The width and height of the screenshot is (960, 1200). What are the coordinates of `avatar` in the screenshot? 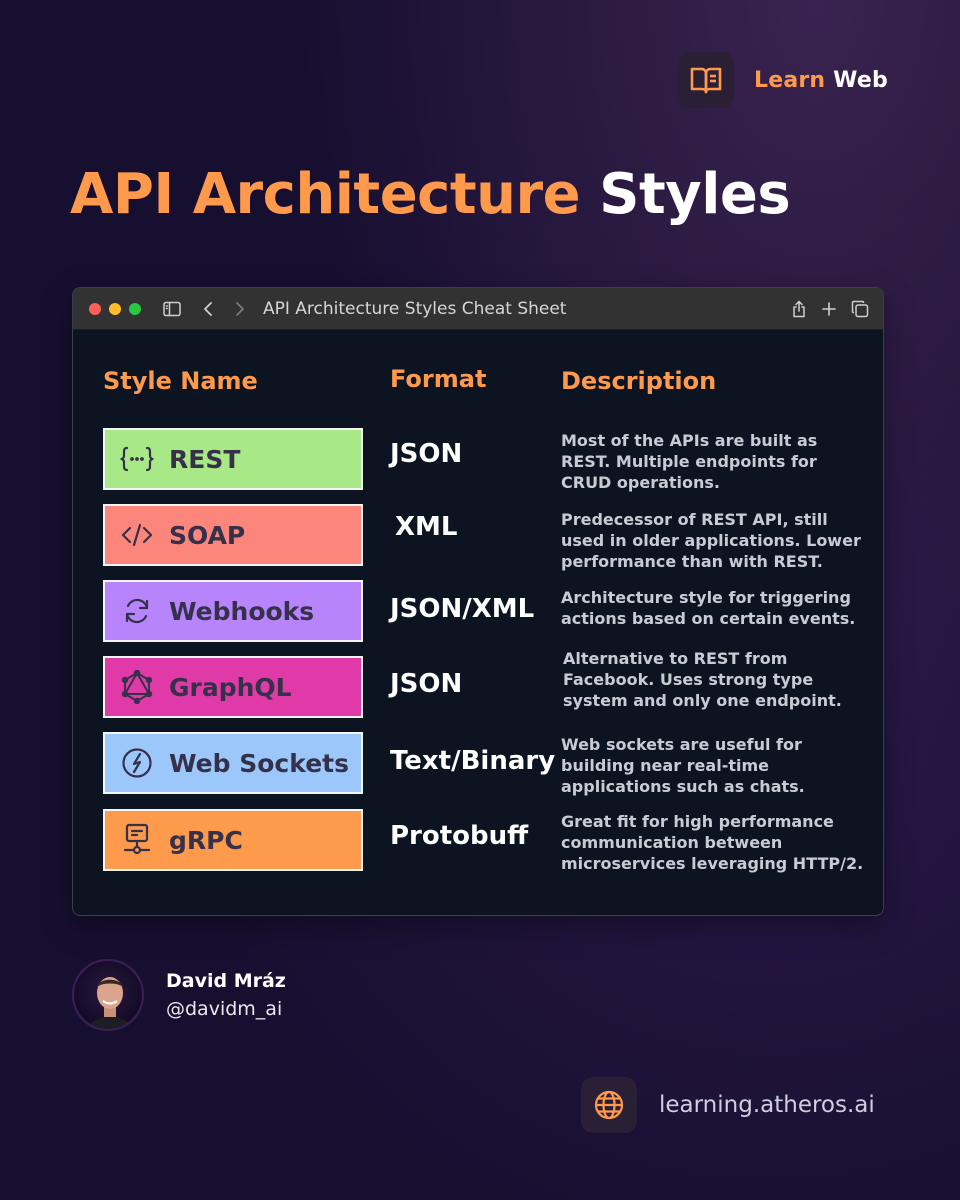 It's located at (108, 995).